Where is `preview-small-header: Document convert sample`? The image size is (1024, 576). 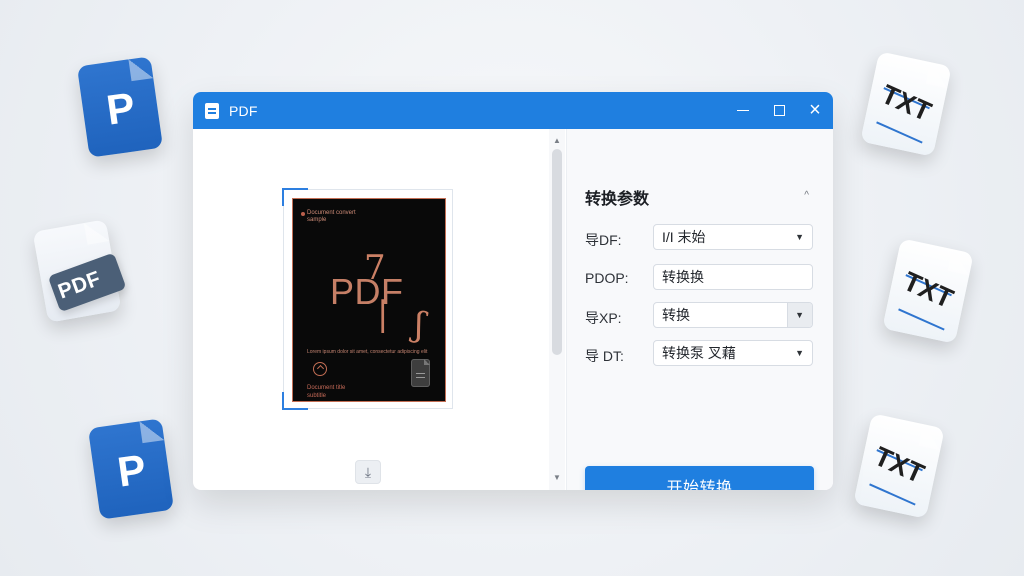
preview-small-header: Document convert sample is located at coordinates (331, 217).